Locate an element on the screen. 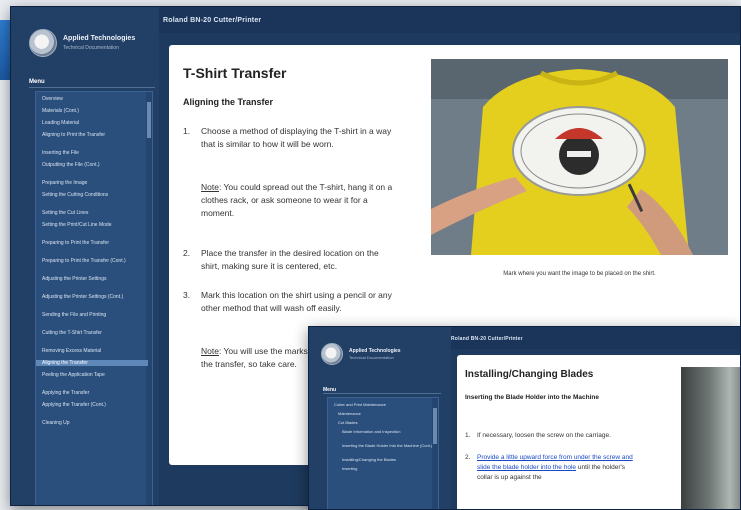 This screenshot has width=741, height=510. menu-item: Removing Excess Material is located at coordinates (94, 351).